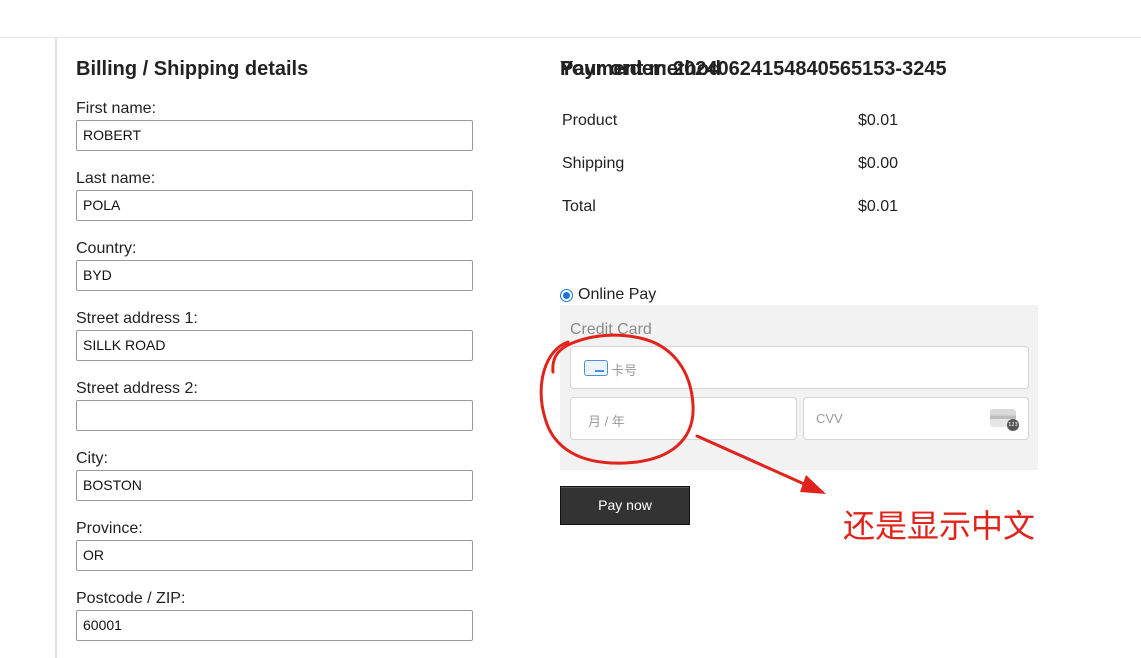  Describe the element at coordinates (939, 526) in the screenshot. I see `annotation-text: 还是显示中文` at that location.